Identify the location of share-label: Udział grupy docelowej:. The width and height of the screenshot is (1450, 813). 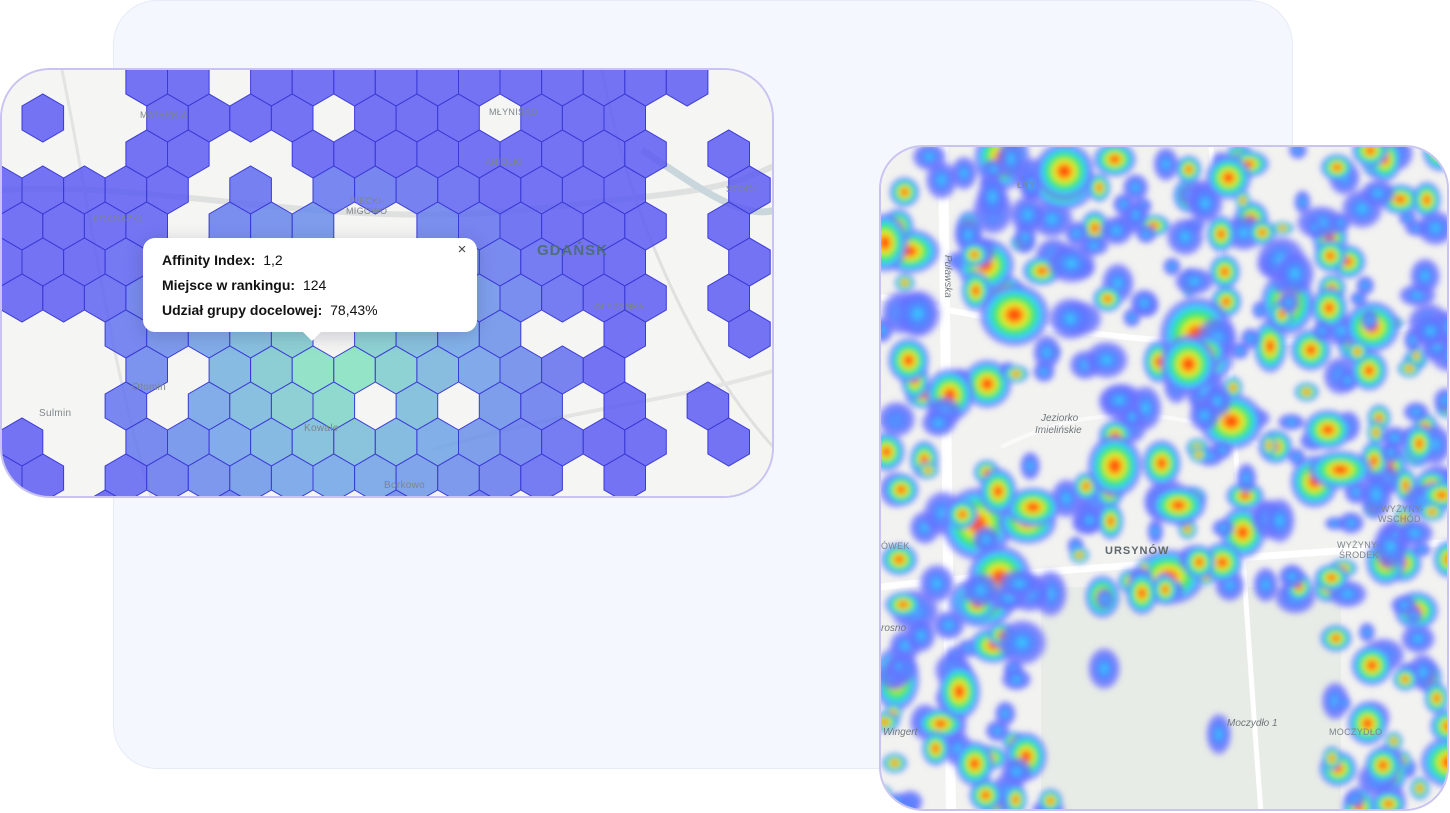
(242, 310).